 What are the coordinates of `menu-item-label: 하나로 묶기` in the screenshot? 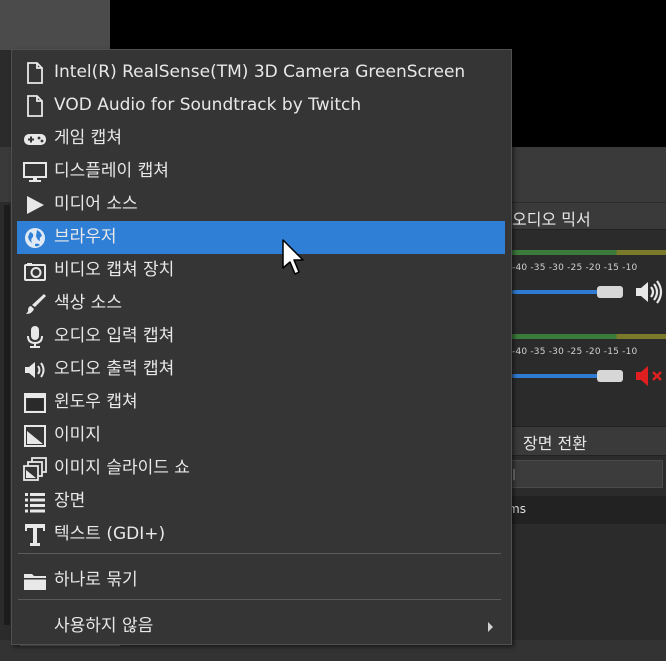 It's located at (96, 580).